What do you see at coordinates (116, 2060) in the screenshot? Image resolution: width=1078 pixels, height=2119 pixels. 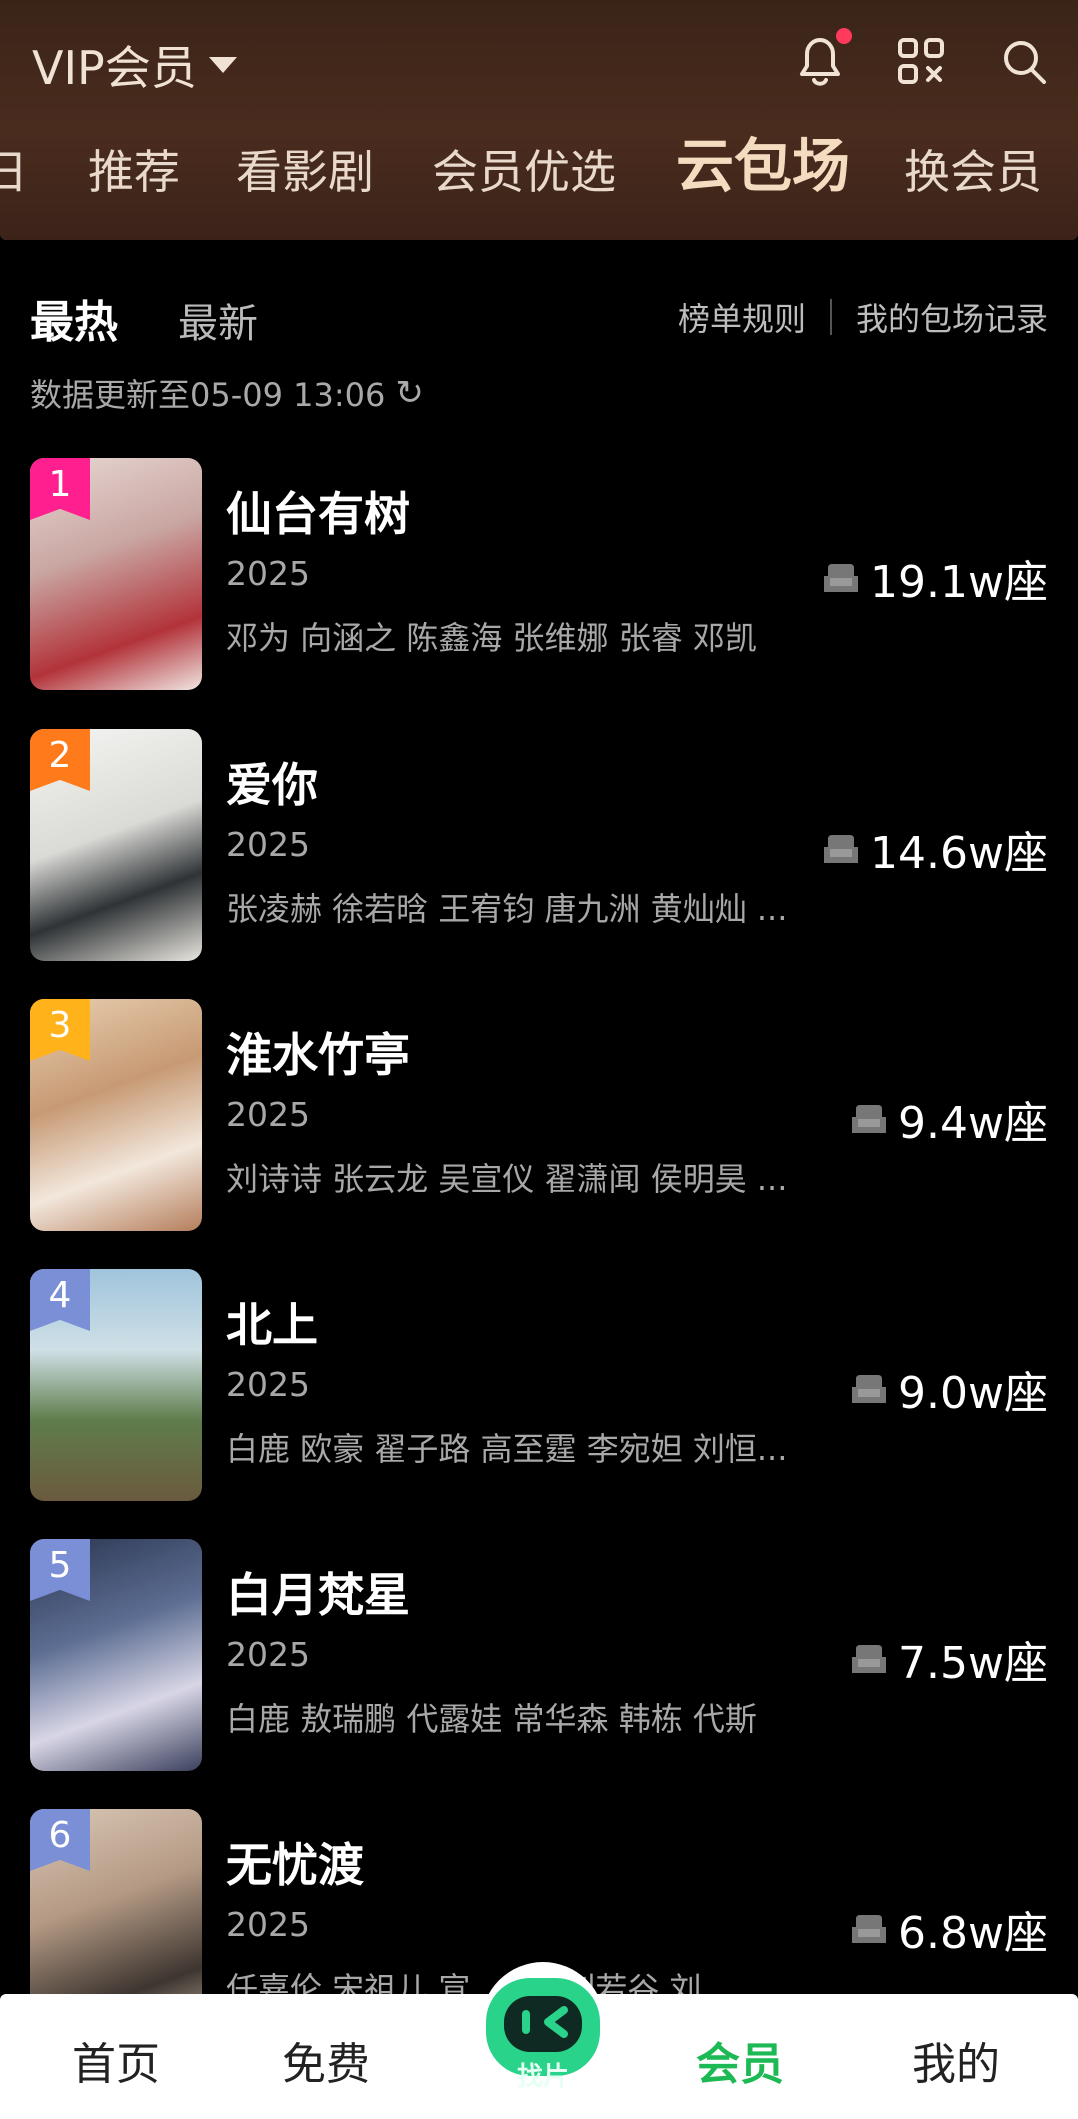 I see `nav-home: 首页` at bounding box center [116, 2060].